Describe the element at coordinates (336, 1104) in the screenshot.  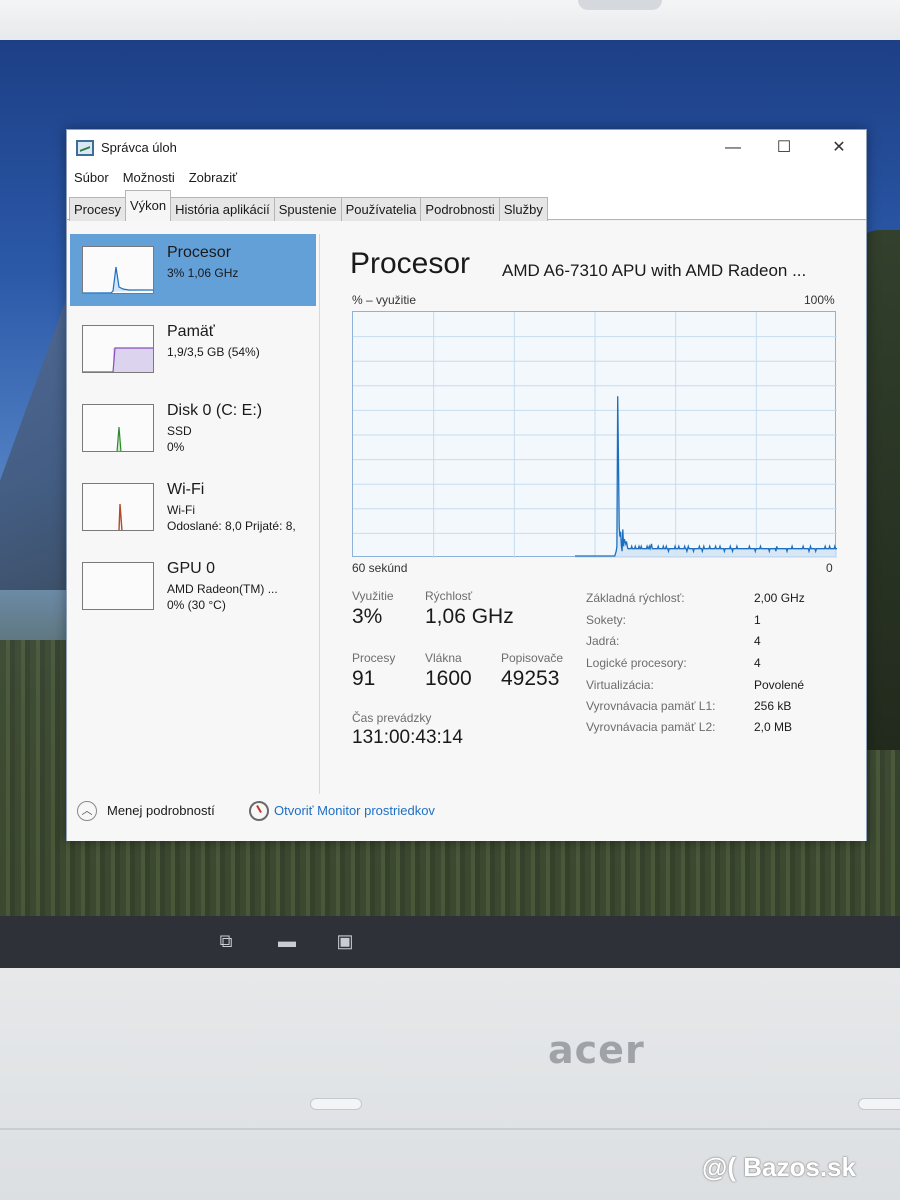
I see `hinge-left` at that location.